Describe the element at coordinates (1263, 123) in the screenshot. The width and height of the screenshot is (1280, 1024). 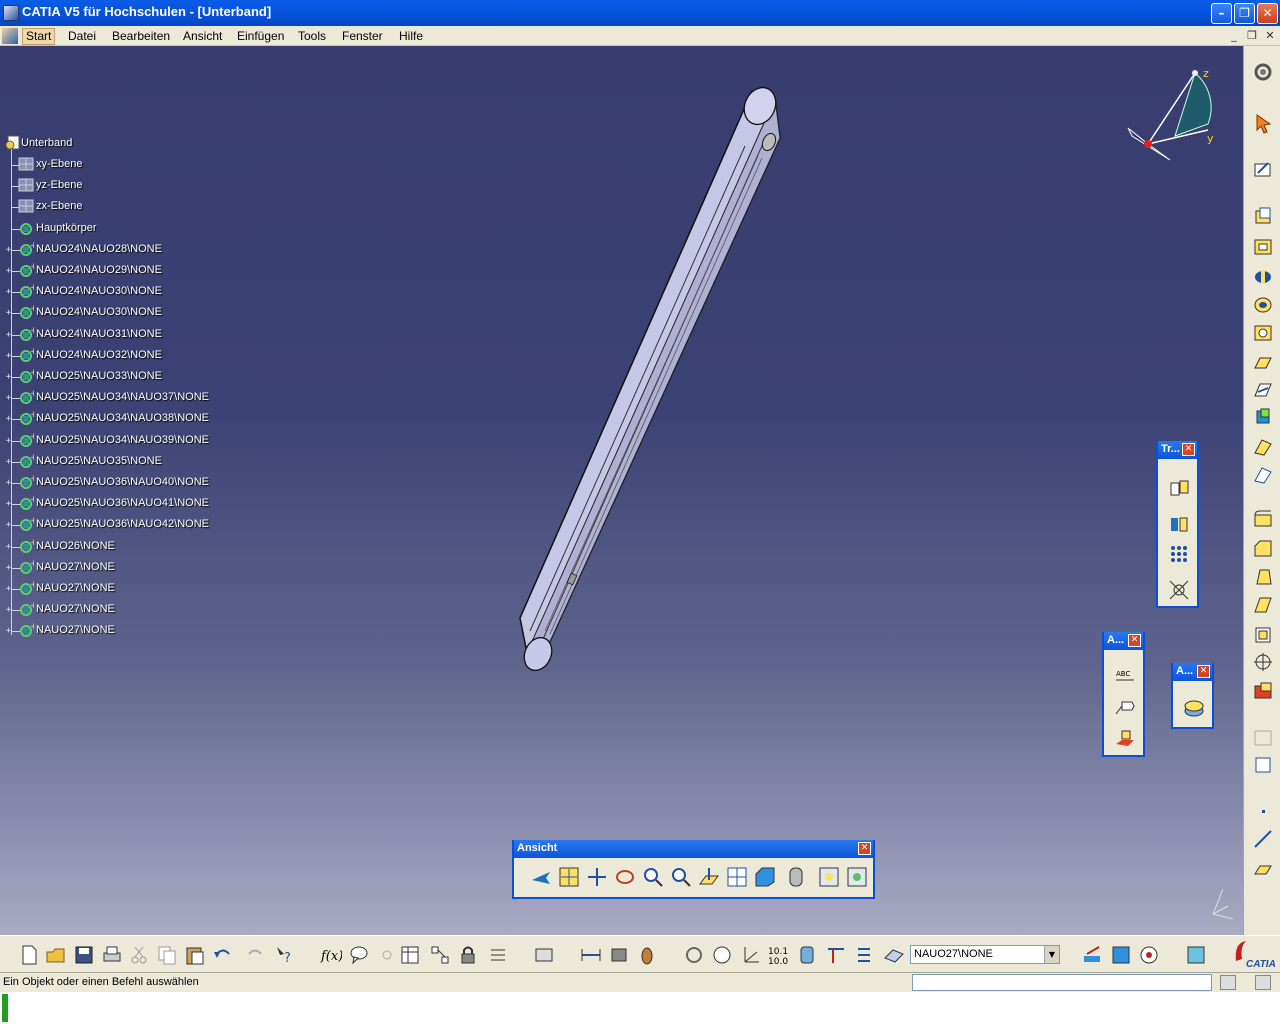
I see `select-arrow-icon` at that location.